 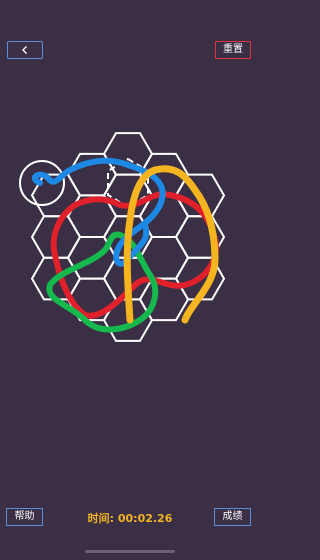 I want to click on score-button: 成绩, so click(x=232, y=517).